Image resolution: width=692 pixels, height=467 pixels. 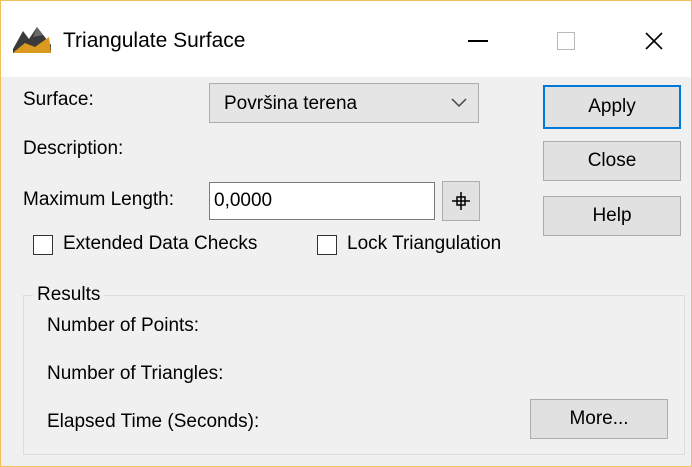 I want to click on extended-data-checks-label: Extended Data Checks, so click(x=160, y=244).